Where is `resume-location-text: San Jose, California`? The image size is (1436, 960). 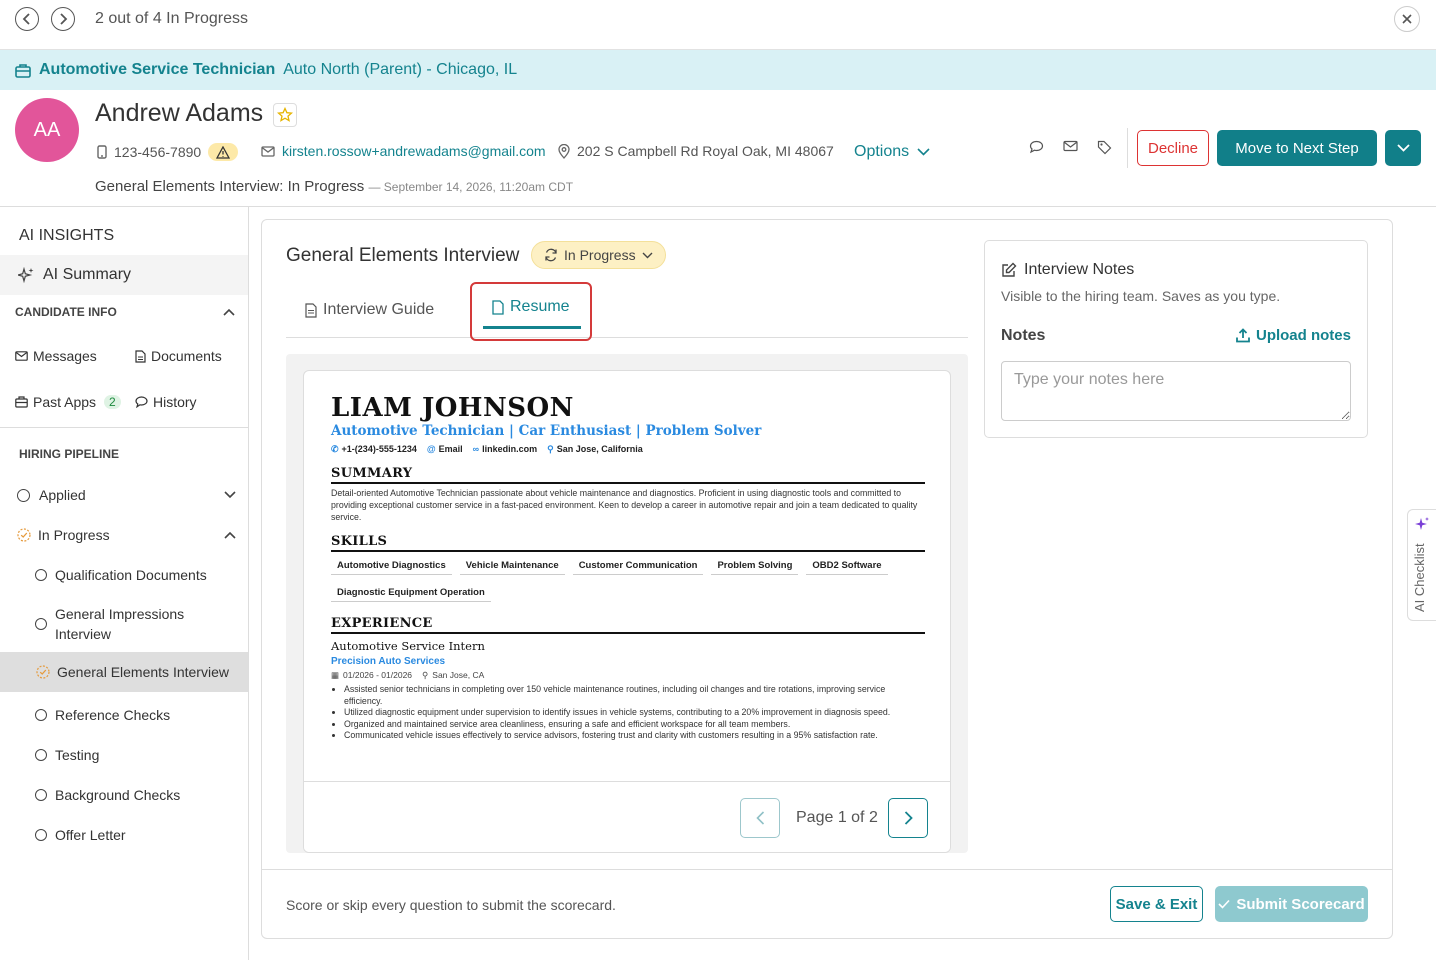 resume-location-text: San Jose, California is located at coordinates (599, 449).